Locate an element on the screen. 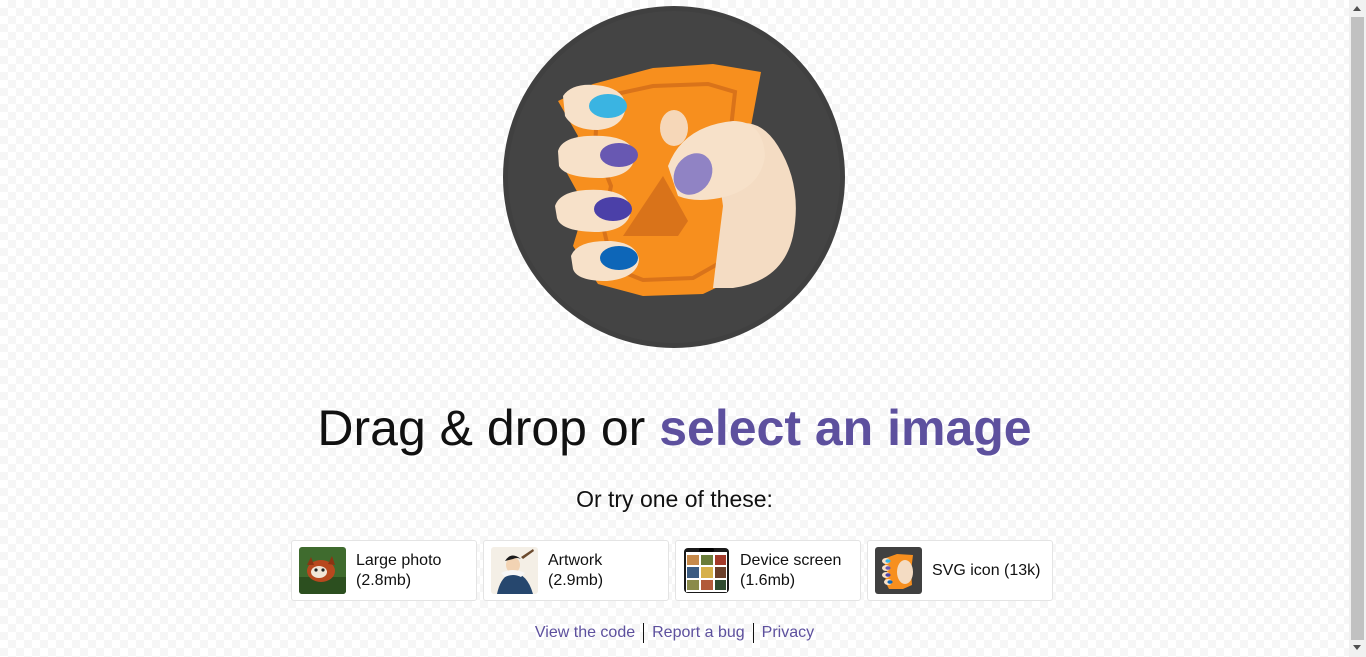  squoosh-logo is located at coordinates (674, 177).